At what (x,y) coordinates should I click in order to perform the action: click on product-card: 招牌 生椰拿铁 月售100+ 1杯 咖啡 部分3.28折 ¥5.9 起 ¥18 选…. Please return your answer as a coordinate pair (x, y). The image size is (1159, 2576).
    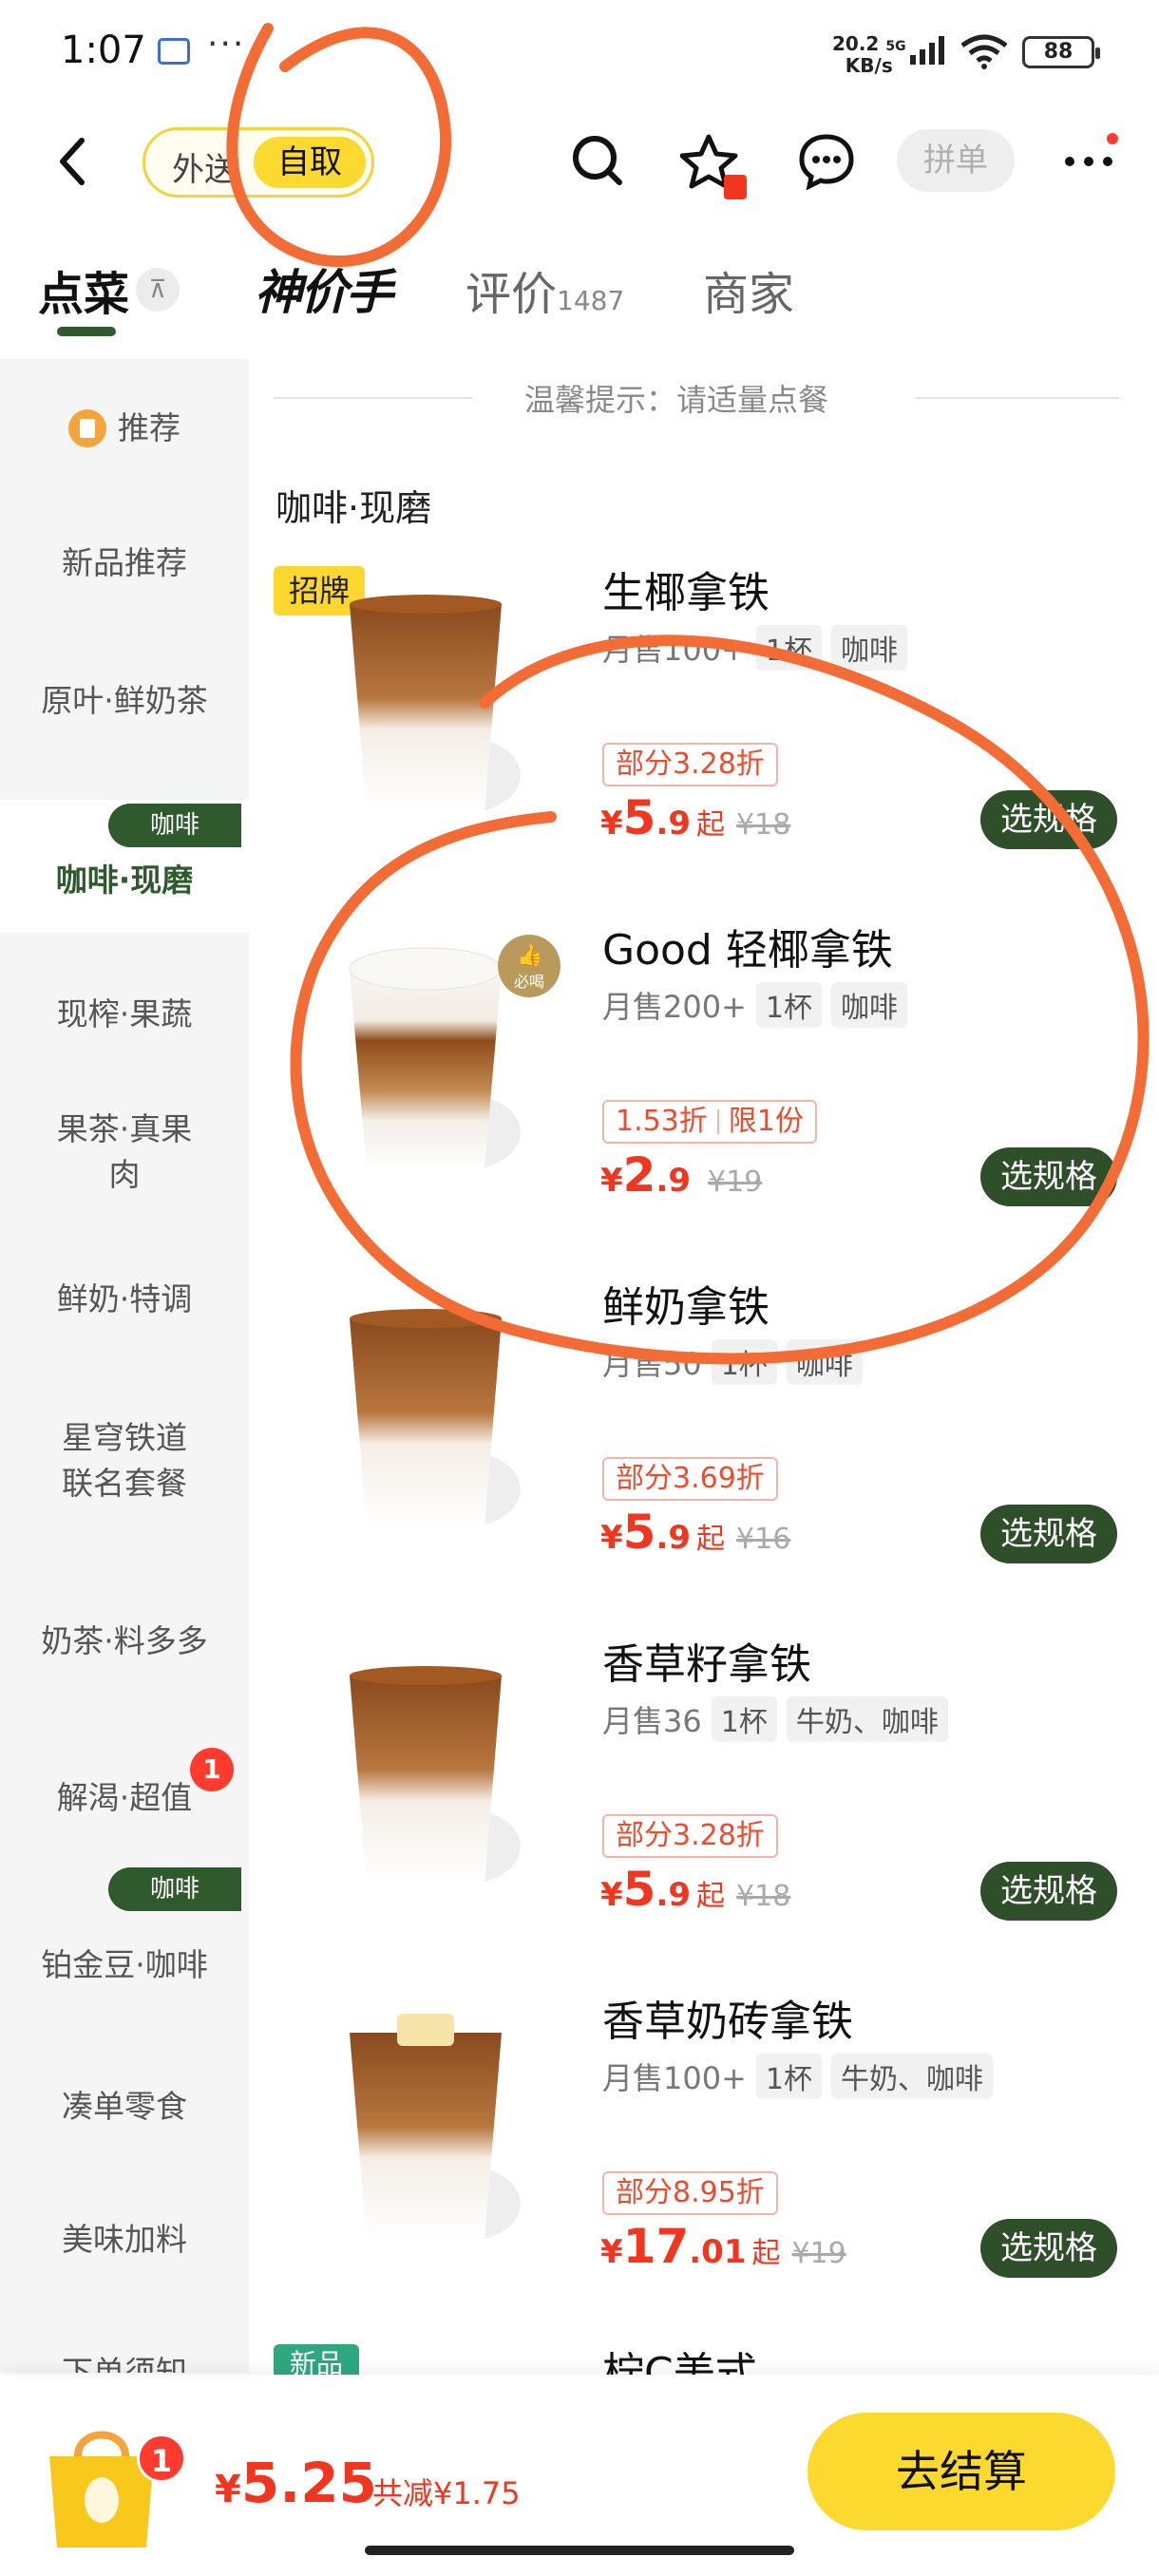
    Looking at the image, I should click on (704, 737).